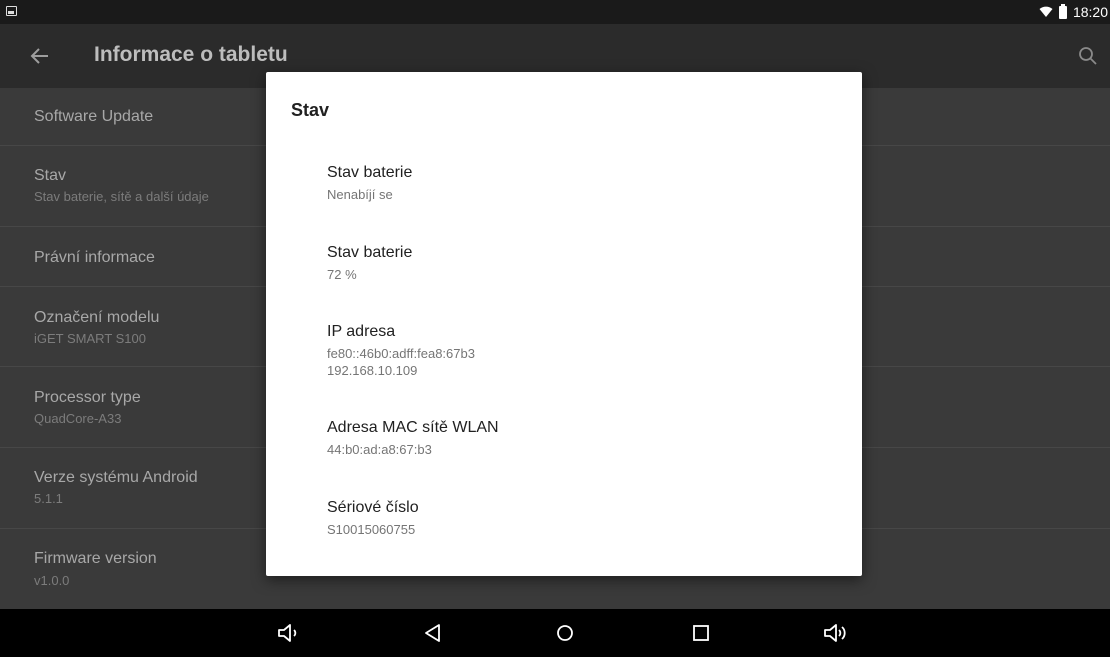 This screenshot has height=657, width=1110. I want to click on dialog-item-value: fe80::46b0:adff:fea8:67b3, so click(401, 353).